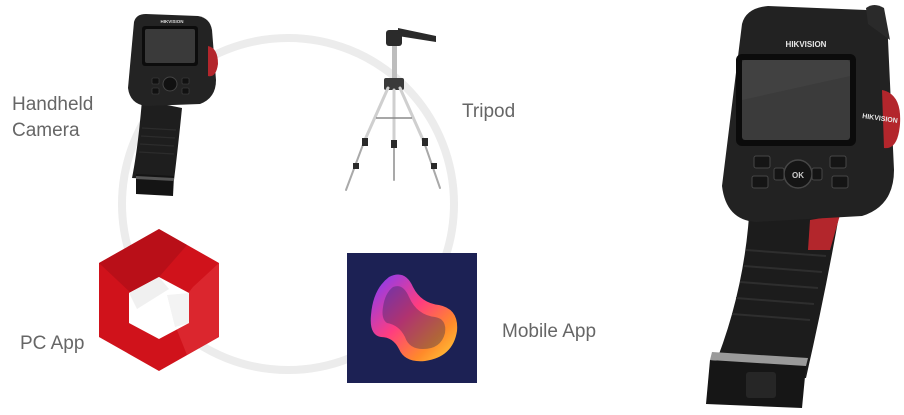 Image resolution: width=904 pixels, height=415 pixels. Describe the element at coordinates (159, 300) in the screenshot. I see `pc-app-logo-icon` at that location.